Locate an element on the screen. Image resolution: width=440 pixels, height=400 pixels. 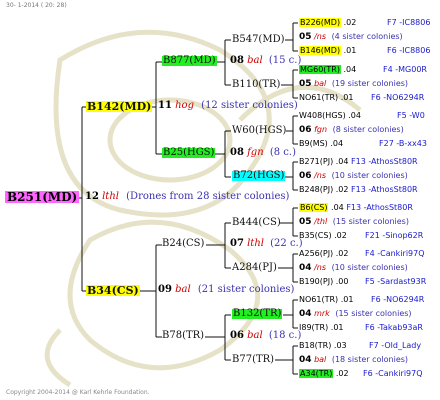
gen4-row: B190(PJ) .00 F5 -Sardast93R is located at coordinates (362, 281).